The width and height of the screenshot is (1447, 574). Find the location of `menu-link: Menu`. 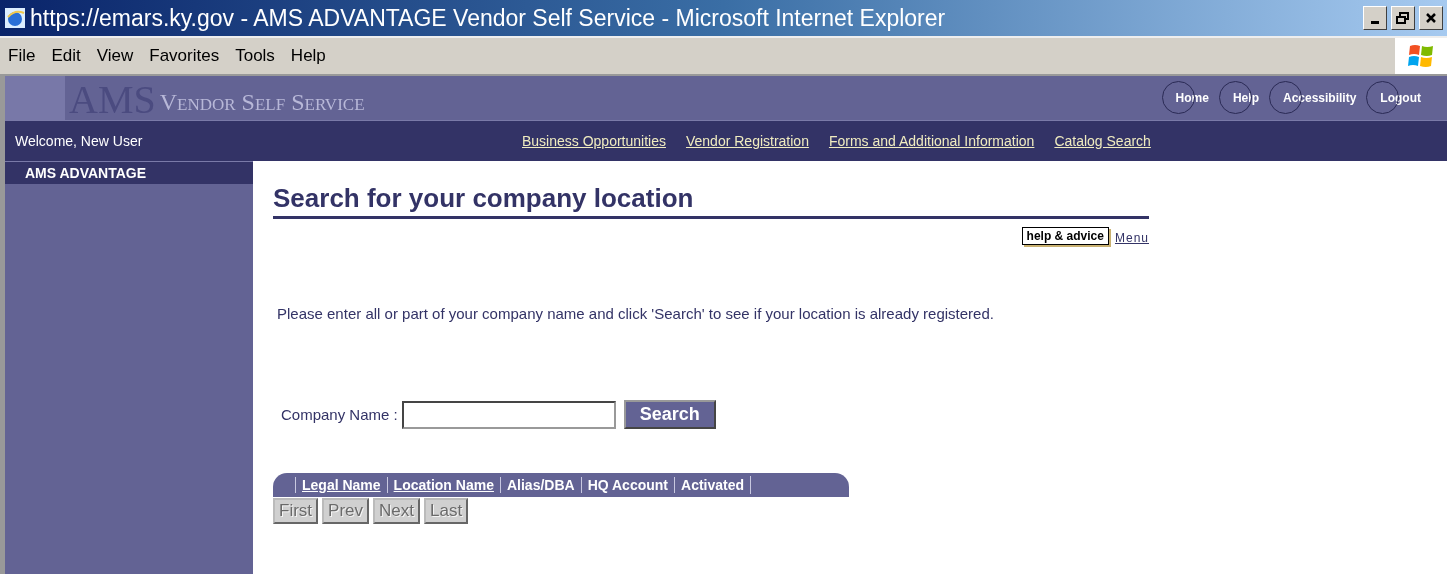

menu-link: Menu is located at coordinates (1131, 238).